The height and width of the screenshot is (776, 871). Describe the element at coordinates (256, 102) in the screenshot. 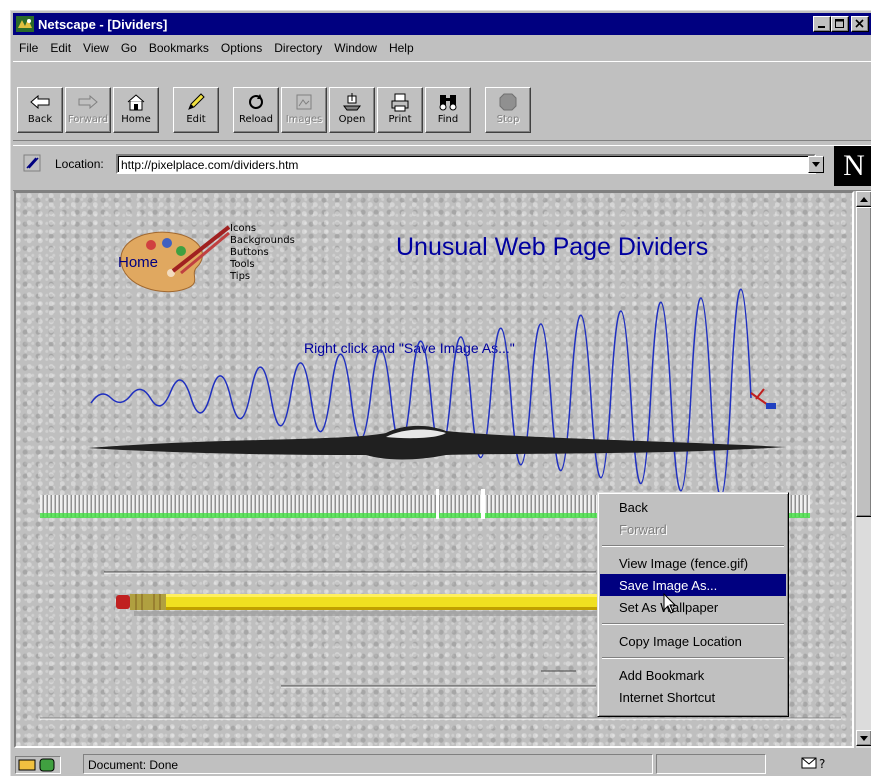

I see `reload-icon` at that location.